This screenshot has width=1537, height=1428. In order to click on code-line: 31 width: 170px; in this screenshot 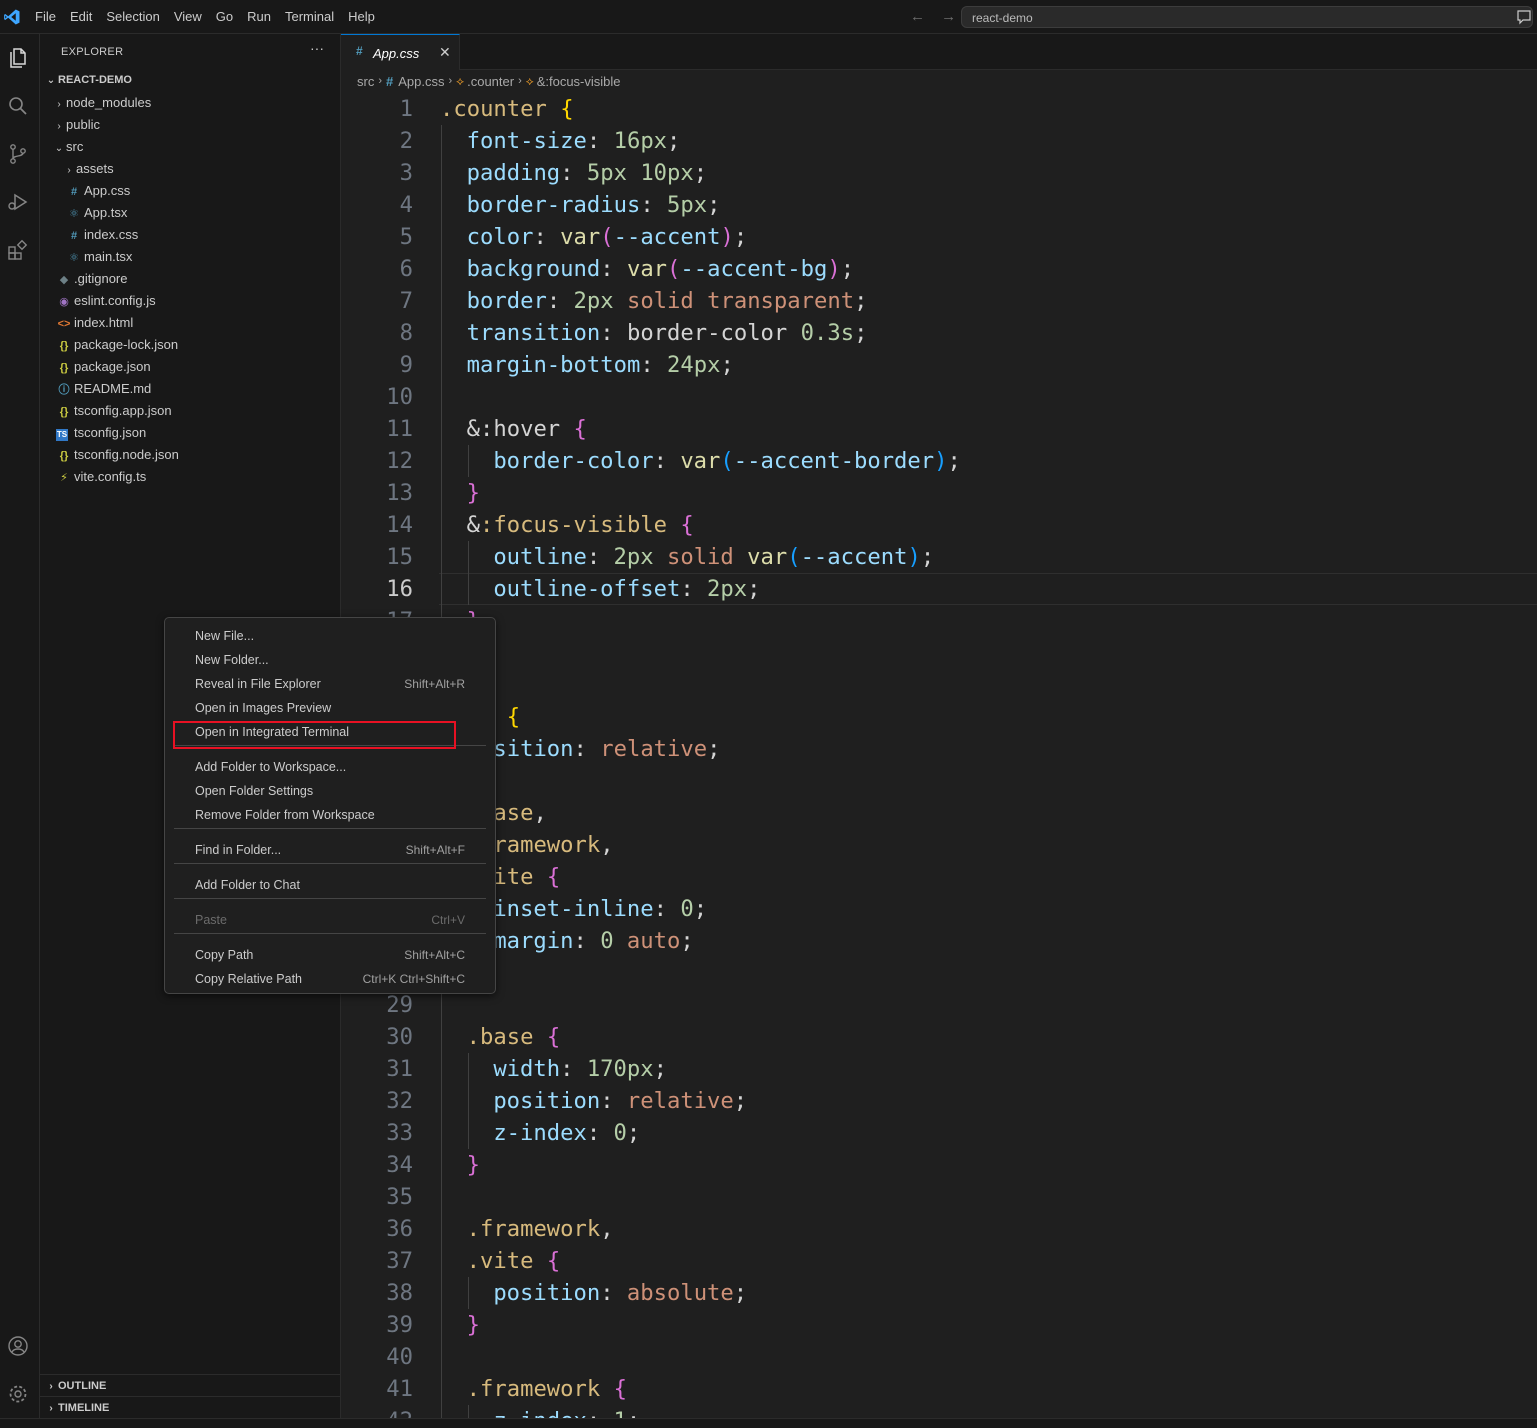, I will do `click(939, 1069)`.